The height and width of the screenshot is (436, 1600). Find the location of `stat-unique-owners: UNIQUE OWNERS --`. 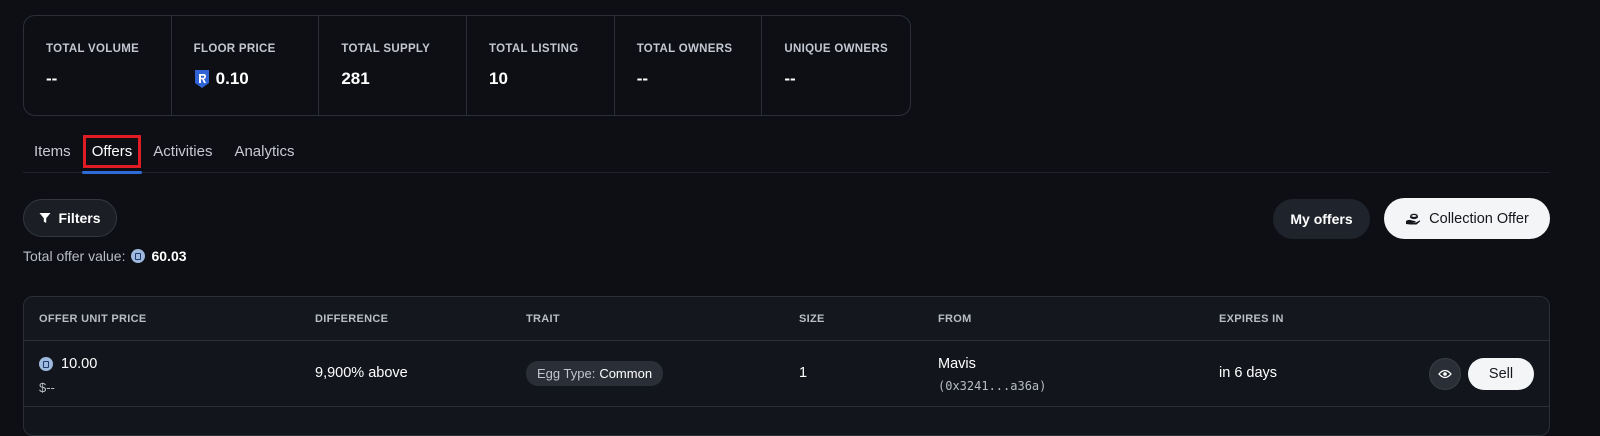

stat-unique-owners: UNIQUE OWNERS -- is located at coordinates (836, 65).